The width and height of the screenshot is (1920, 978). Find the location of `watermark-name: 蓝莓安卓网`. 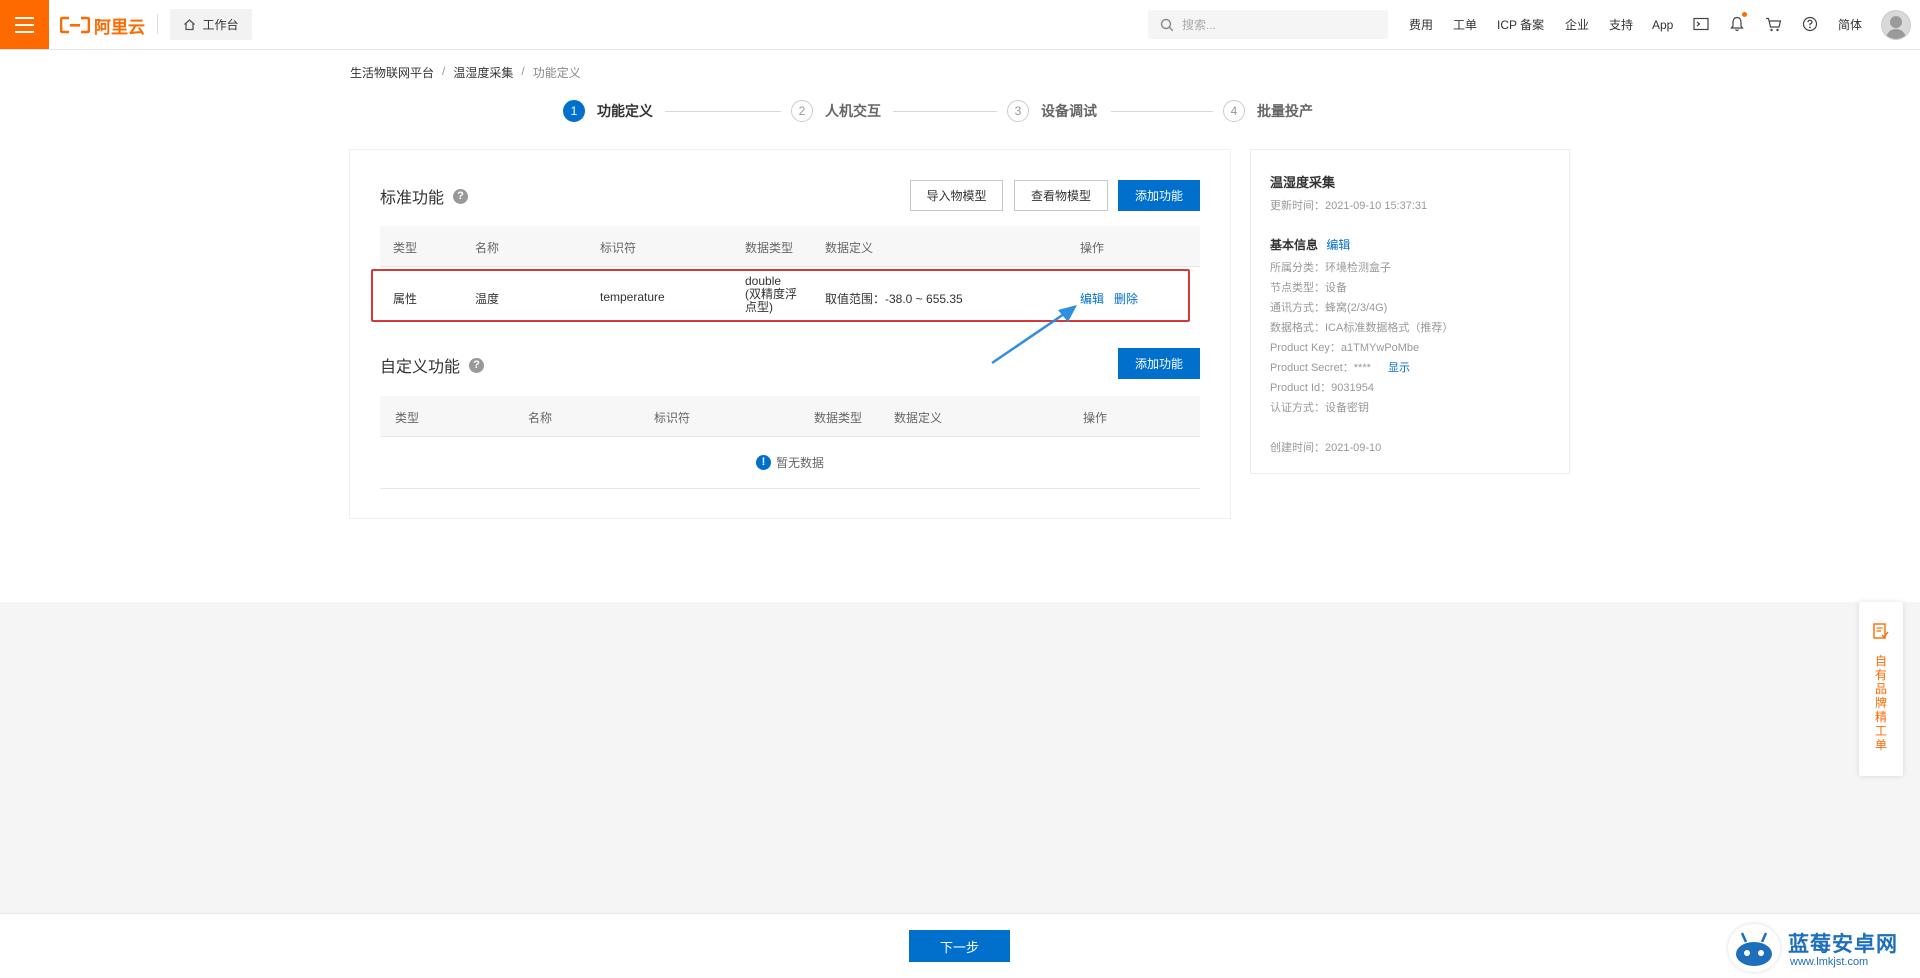

watermark-name: 蓝莓安卓网 is located at coordinates (1843, 944).